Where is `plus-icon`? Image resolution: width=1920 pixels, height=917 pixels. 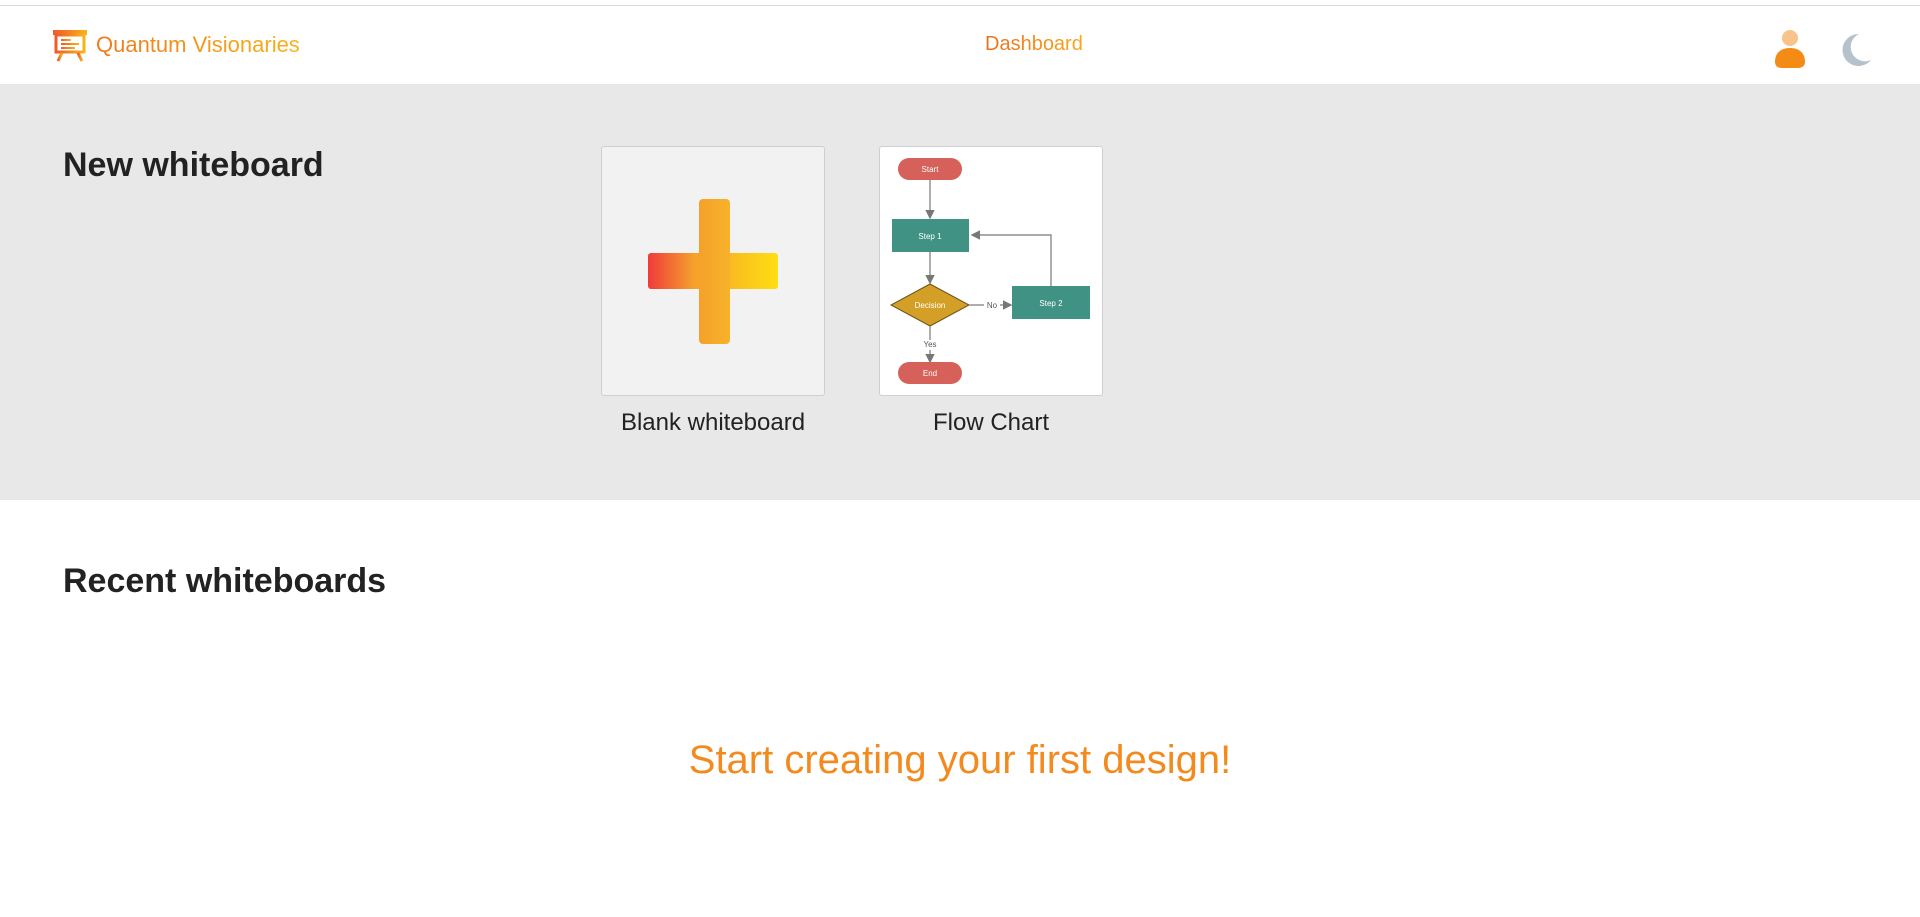
plus-icon is located at coordinates (713, 271).